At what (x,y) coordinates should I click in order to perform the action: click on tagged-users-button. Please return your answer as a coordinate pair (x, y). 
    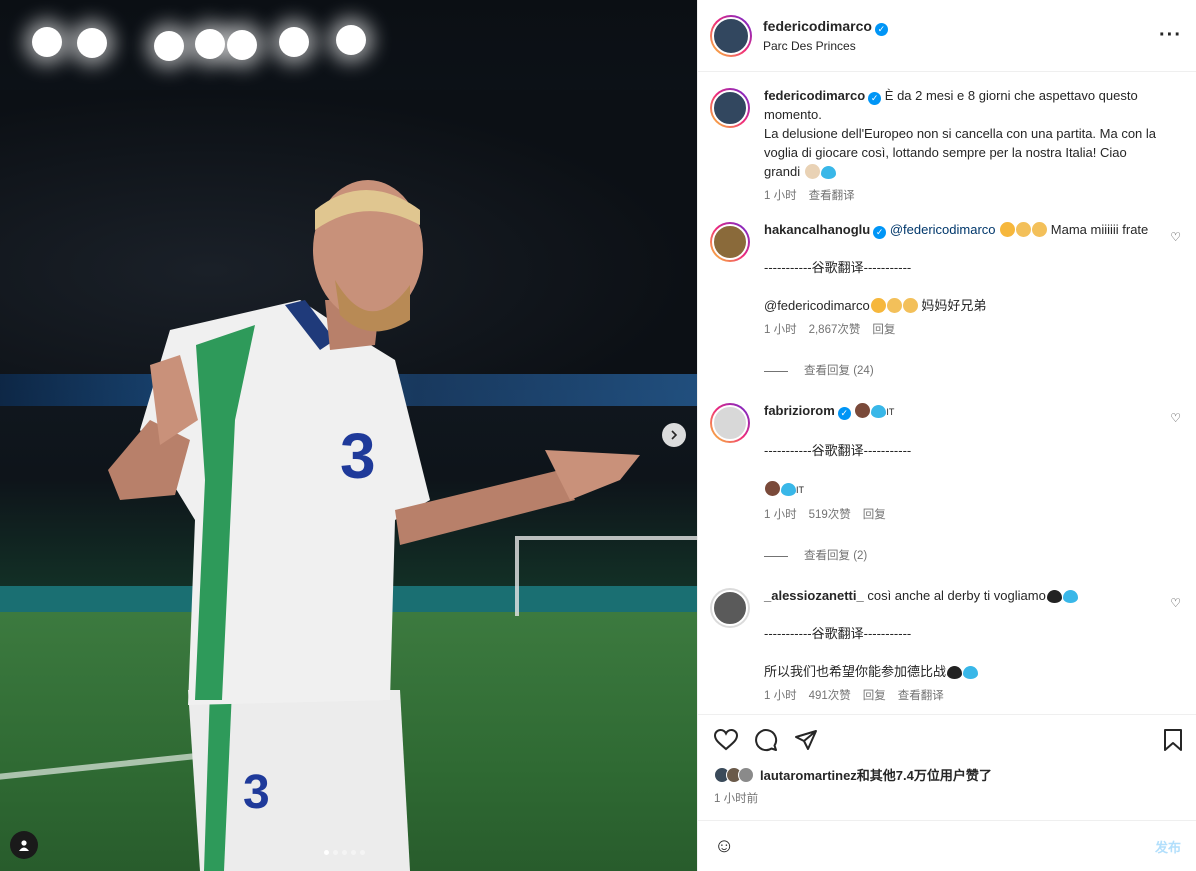
    Looking at the image, I should click on (24, 845).